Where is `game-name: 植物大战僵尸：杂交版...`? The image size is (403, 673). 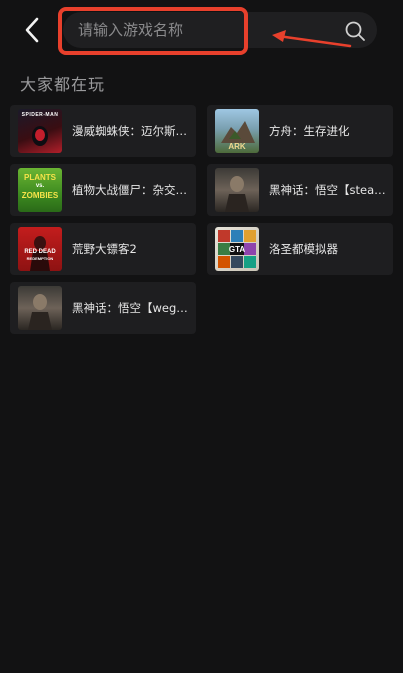
game-name: 植物大战僵尸：杂交版... is located at coordinates (131, 190).